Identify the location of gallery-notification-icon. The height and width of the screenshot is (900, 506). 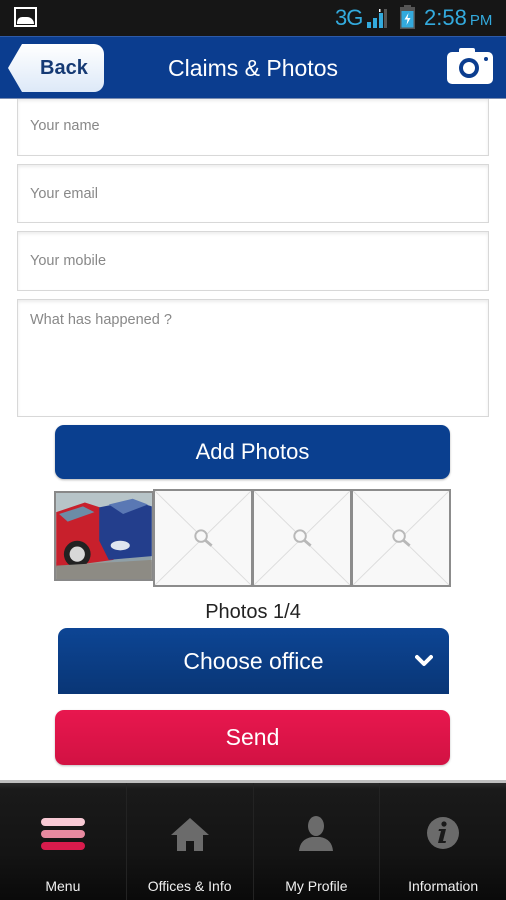
(25, 17).